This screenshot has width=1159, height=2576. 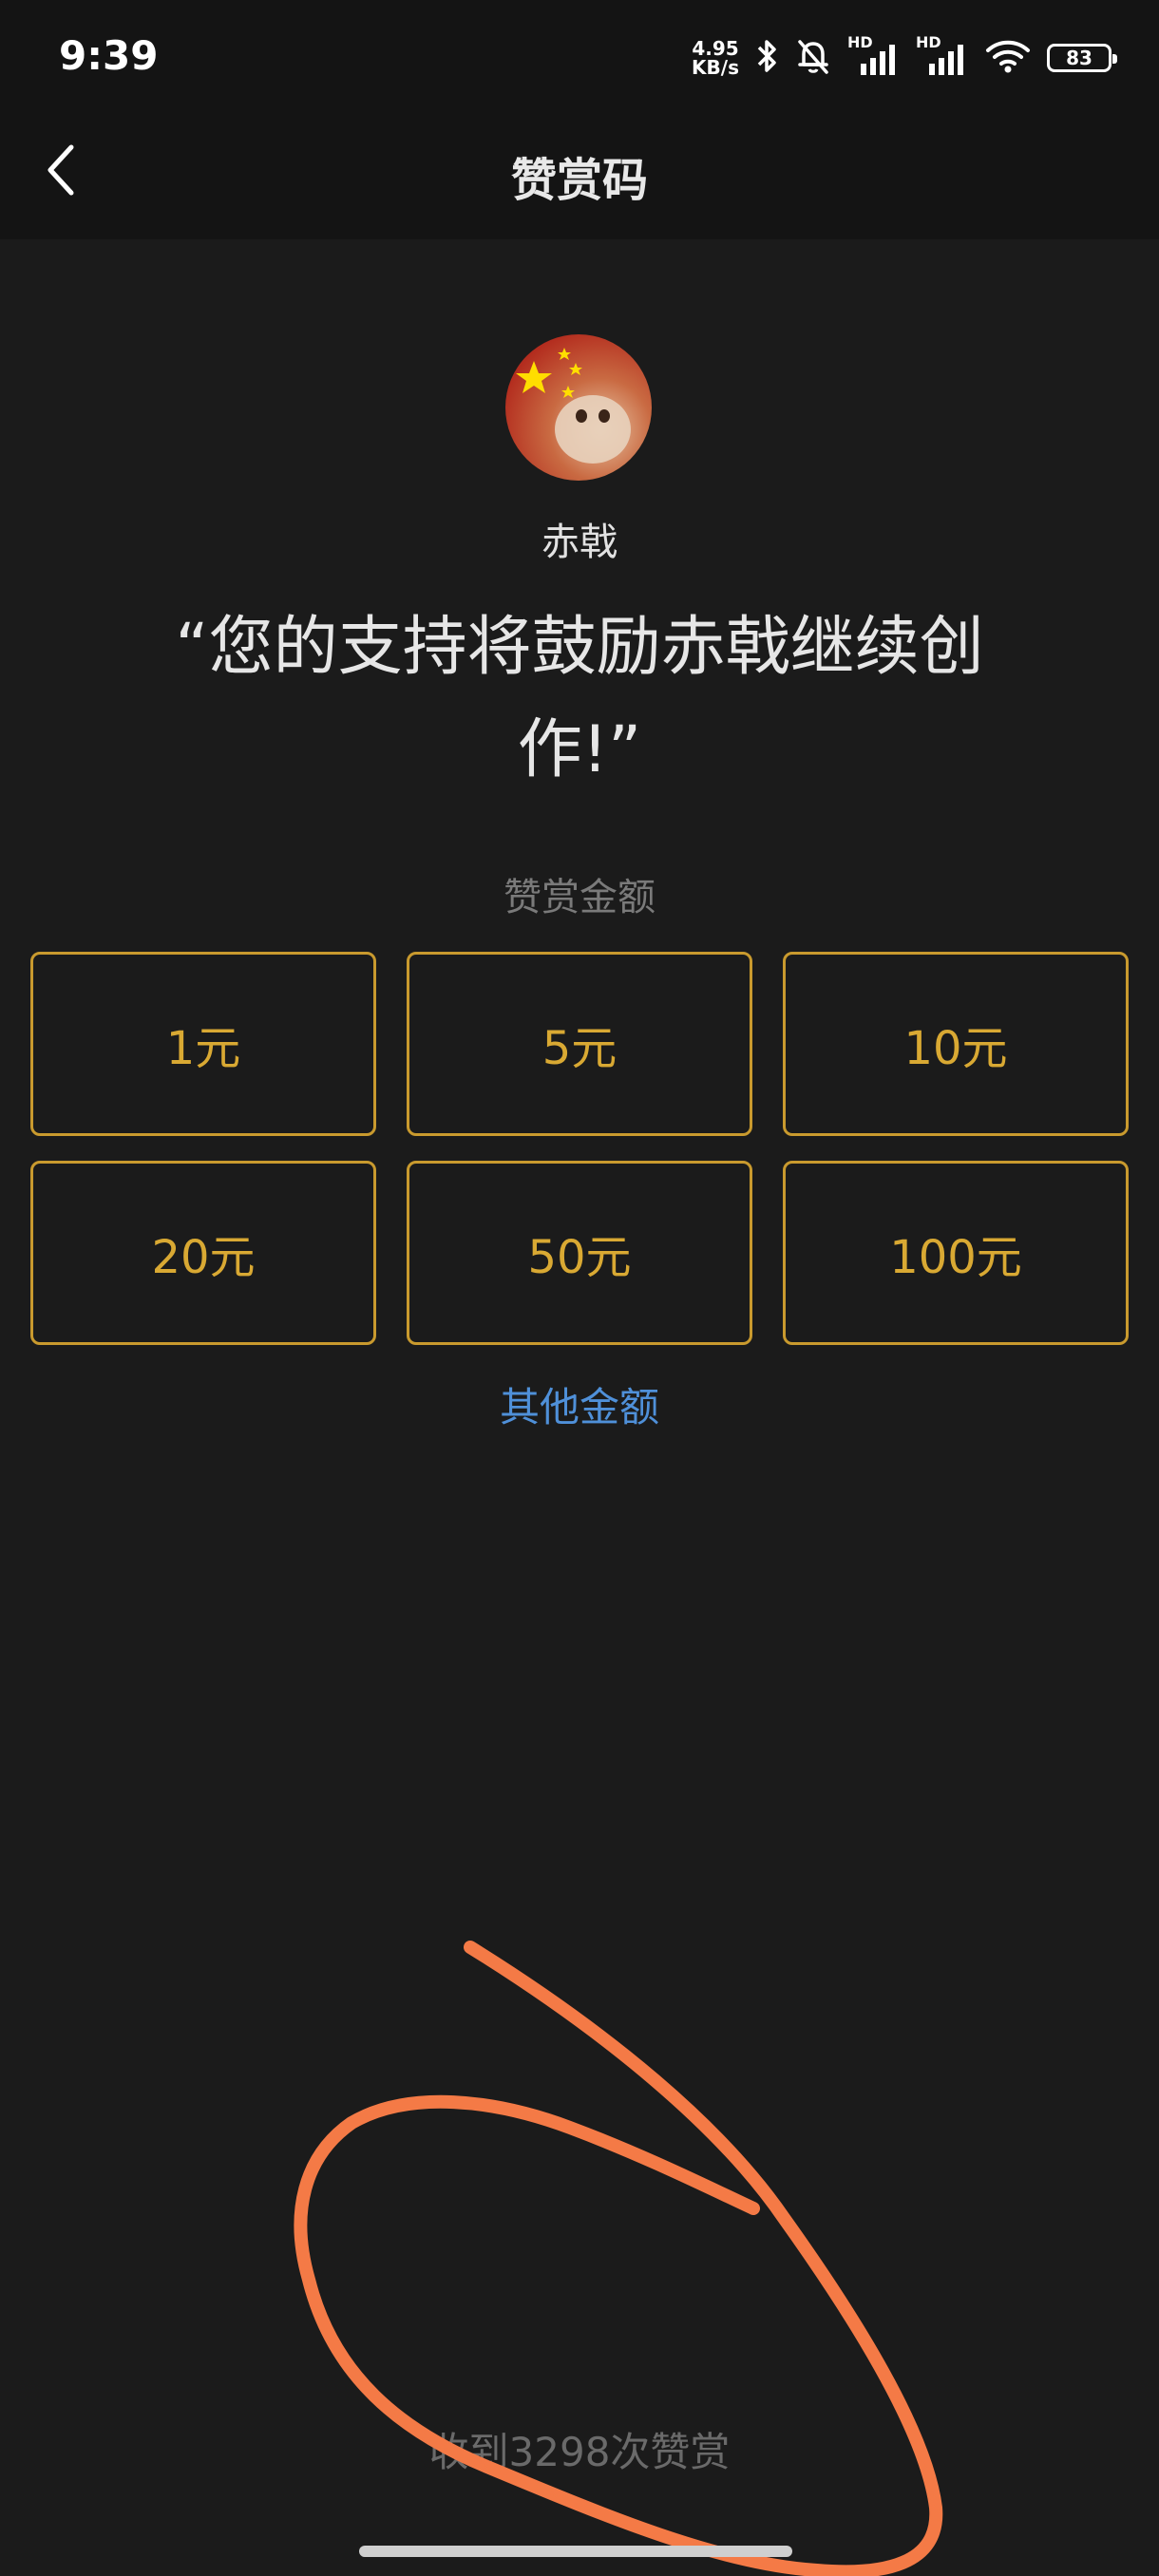 I want to click on status-bar: 9:39 4.95 KB/s HD HD 83, so click(x=579, y=52).